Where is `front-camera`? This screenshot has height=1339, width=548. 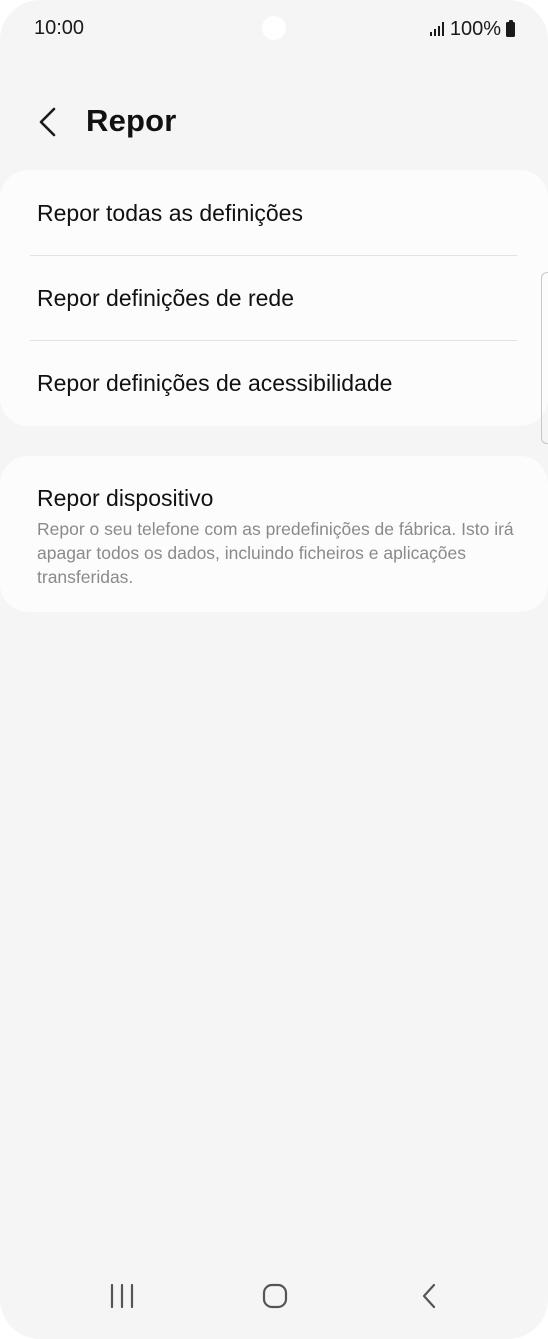
front-camera is located at coordinates (274, 28).